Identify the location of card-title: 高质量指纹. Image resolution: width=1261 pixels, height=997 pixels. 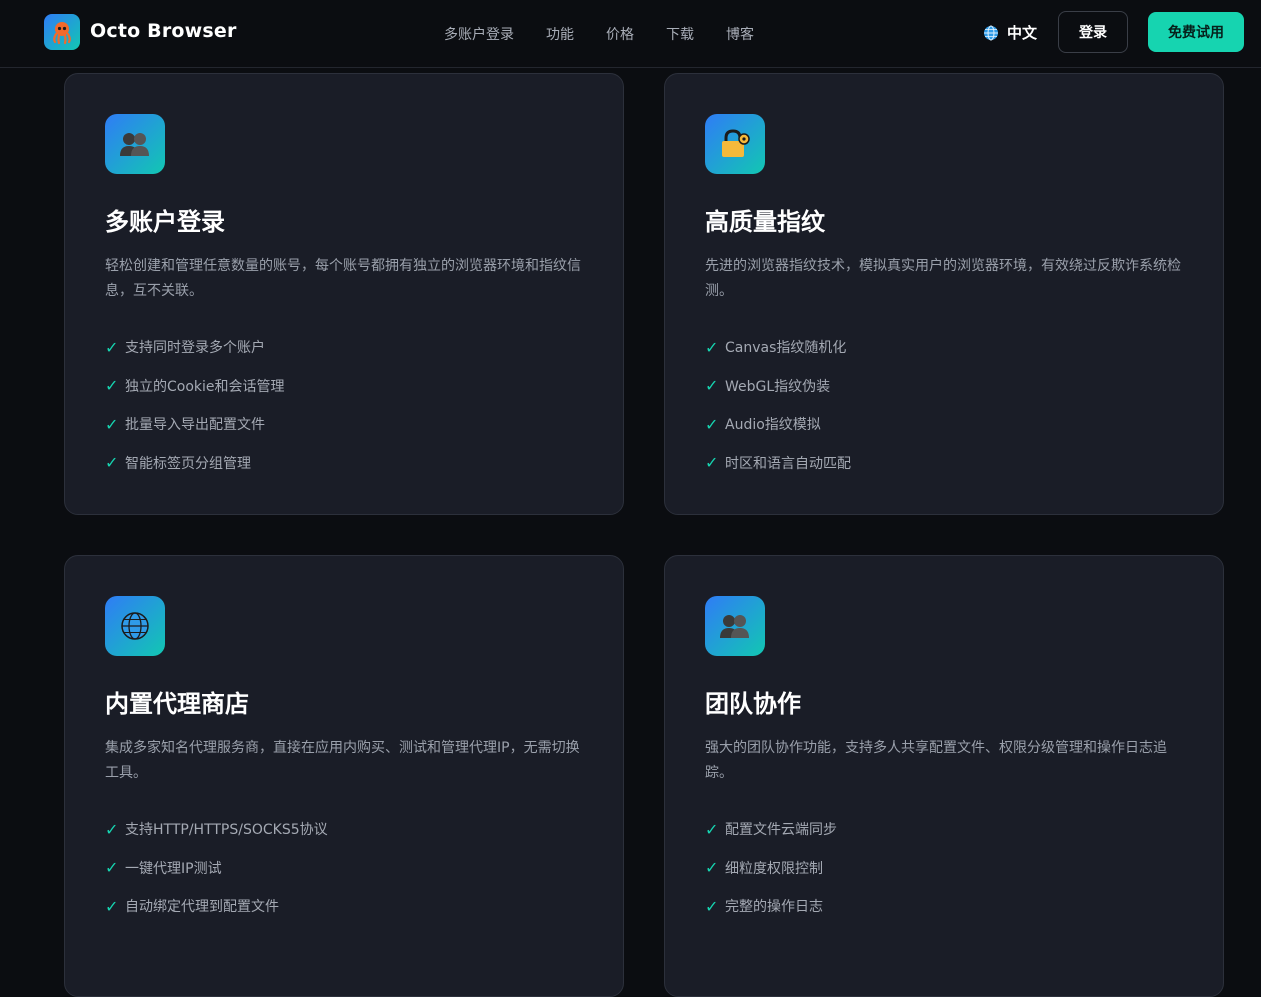
(765, 222).